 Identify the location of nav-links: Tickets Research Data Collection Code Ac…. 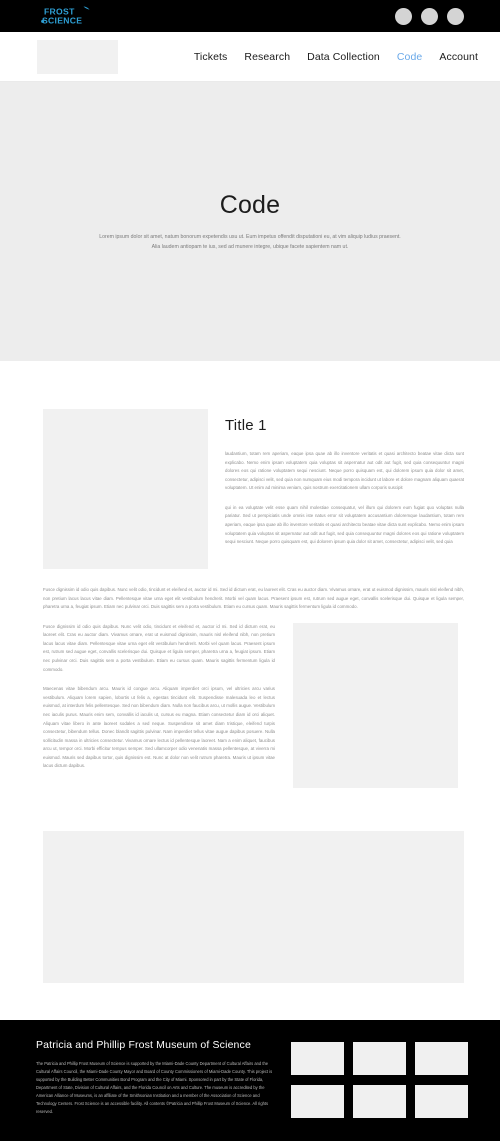
(336, 57).